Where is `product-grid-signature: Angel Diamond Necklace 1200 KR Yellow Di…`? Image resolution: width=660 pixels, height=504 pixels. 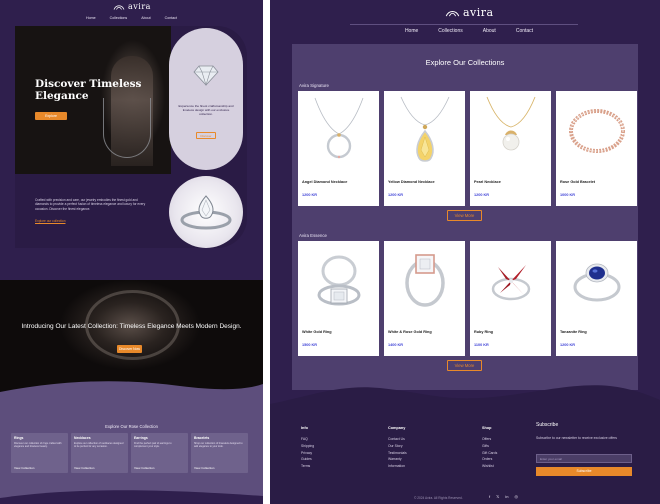 product-grid-signature: Angel Diamond Necklace 1200 KR Yellow Di… is located at coordinates (467, 148).